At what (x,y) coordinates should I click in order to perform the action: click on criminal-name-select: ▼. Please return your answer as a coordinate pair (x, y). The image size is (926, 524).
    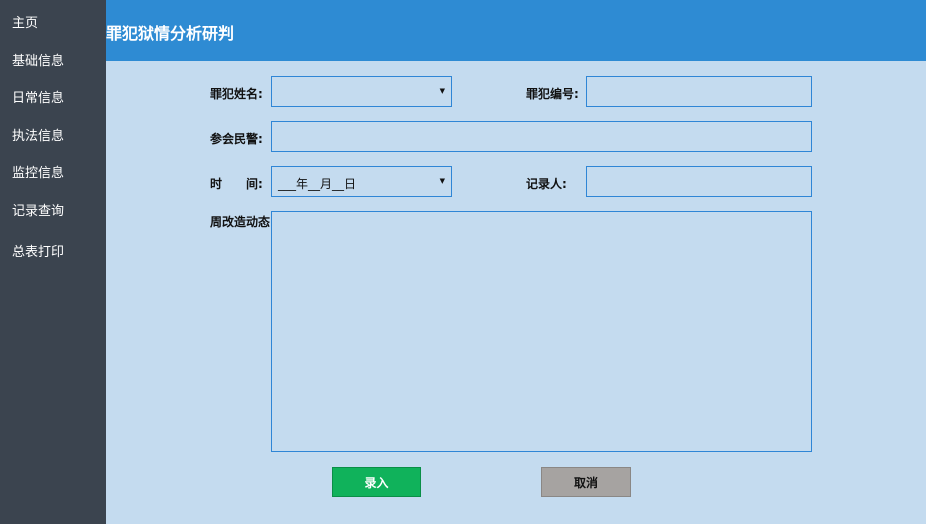
    Looking at the image, I should click on (361, 91).